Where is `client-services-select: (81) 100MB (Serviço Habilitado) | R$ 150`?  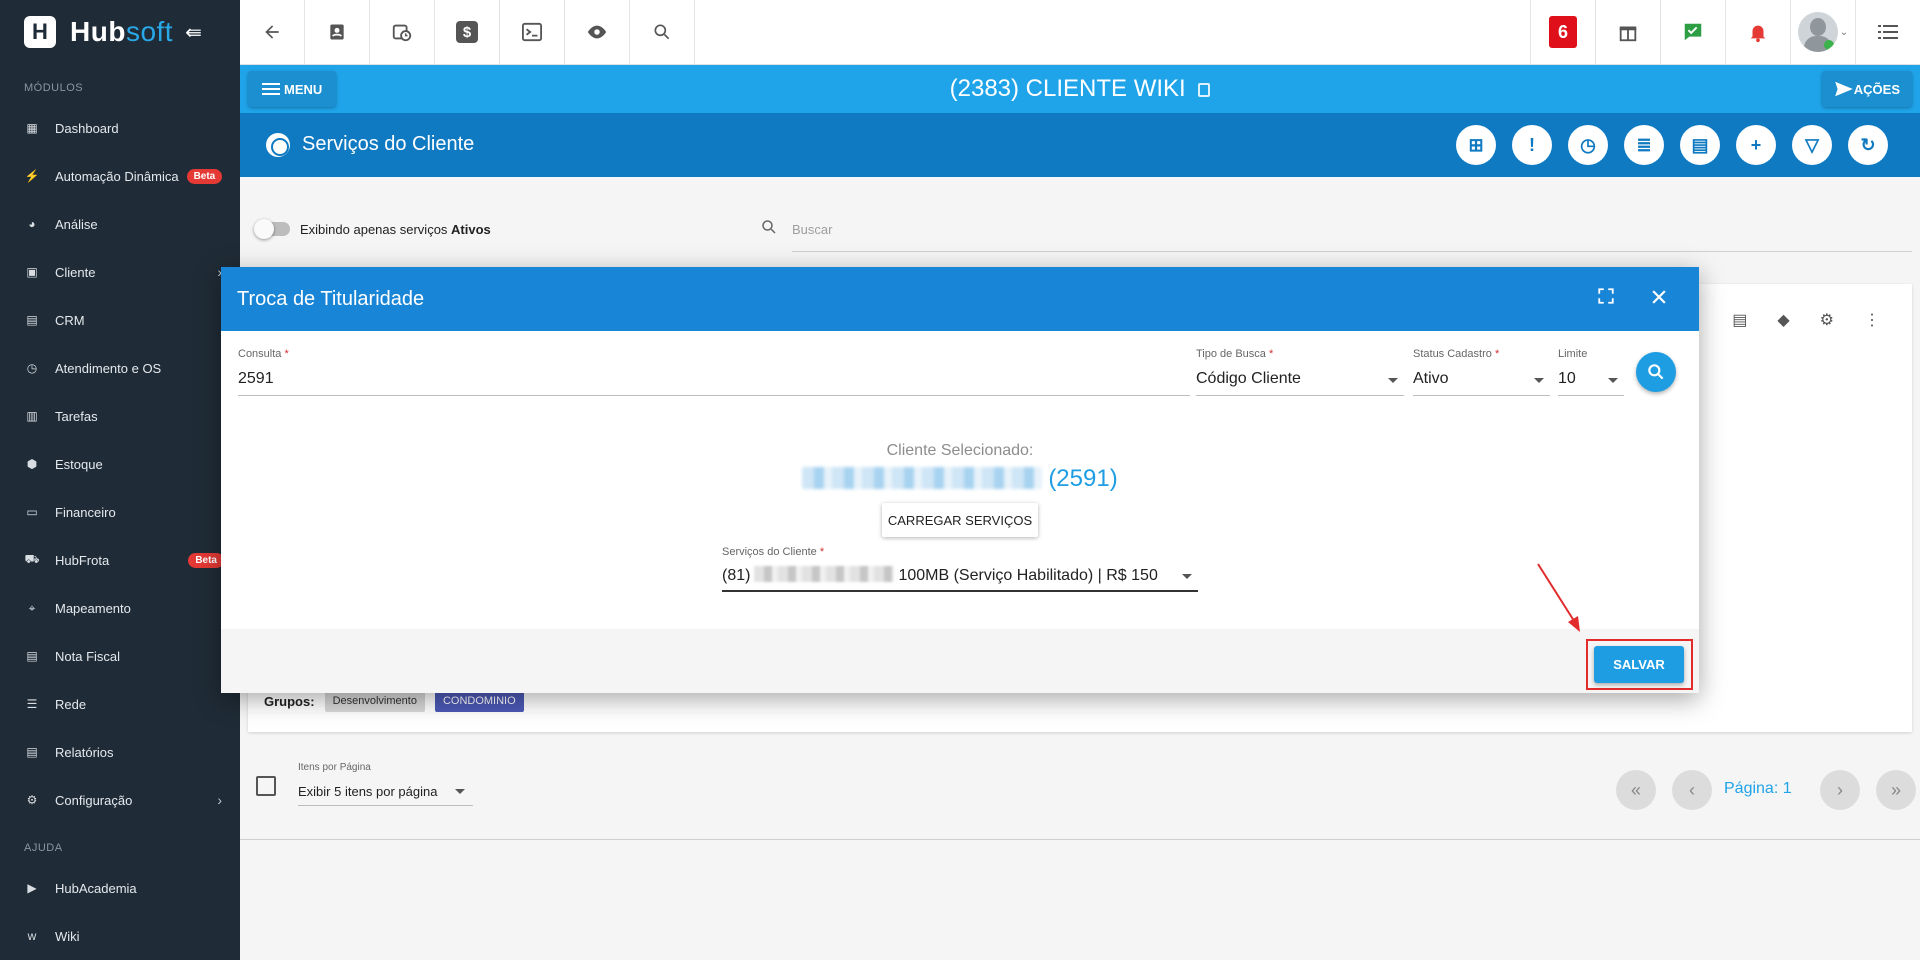
client-services-select: (81) 100MB (Serviço Habilitado) | R$ 150 is located at coordinates (960, 575).